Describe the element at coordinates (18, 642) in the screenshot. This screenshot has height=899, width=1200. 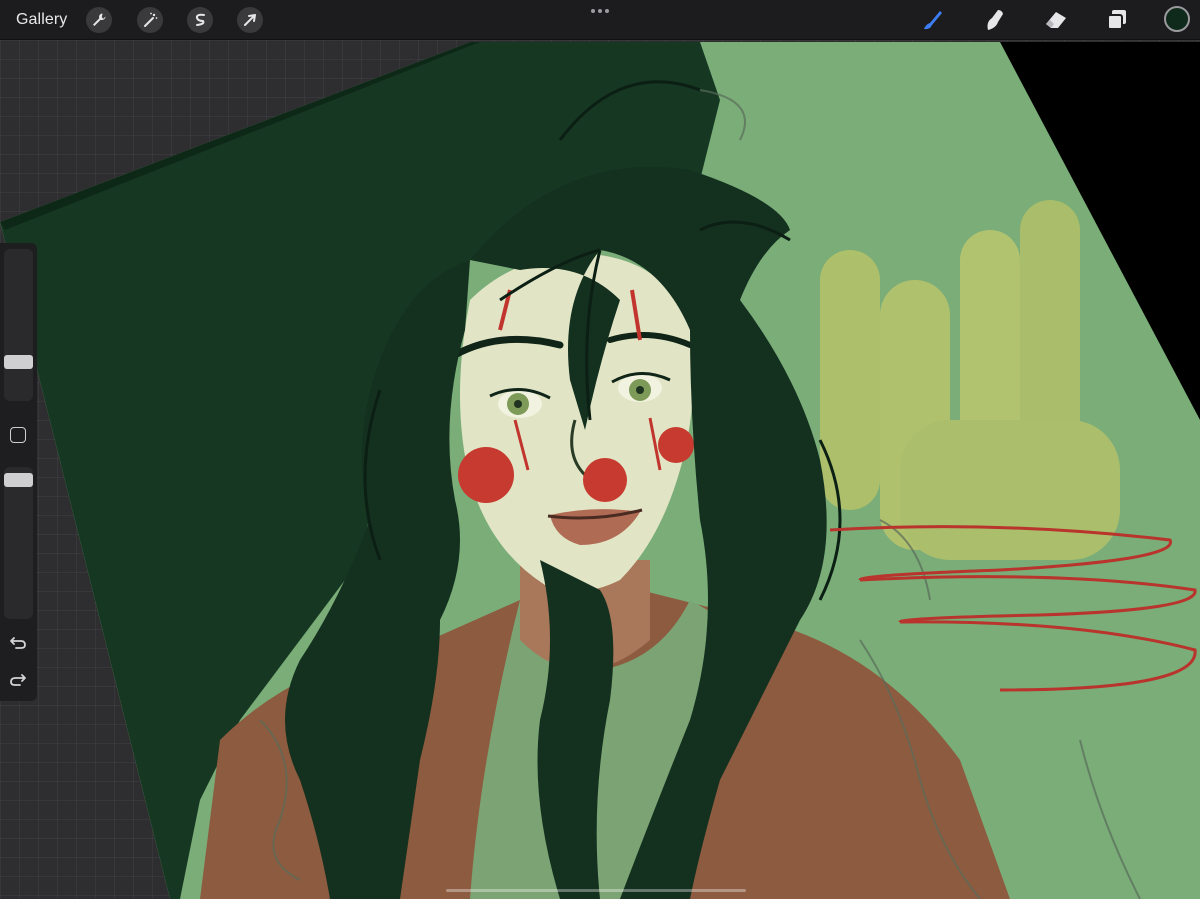
I see `undo-icon` at that location.